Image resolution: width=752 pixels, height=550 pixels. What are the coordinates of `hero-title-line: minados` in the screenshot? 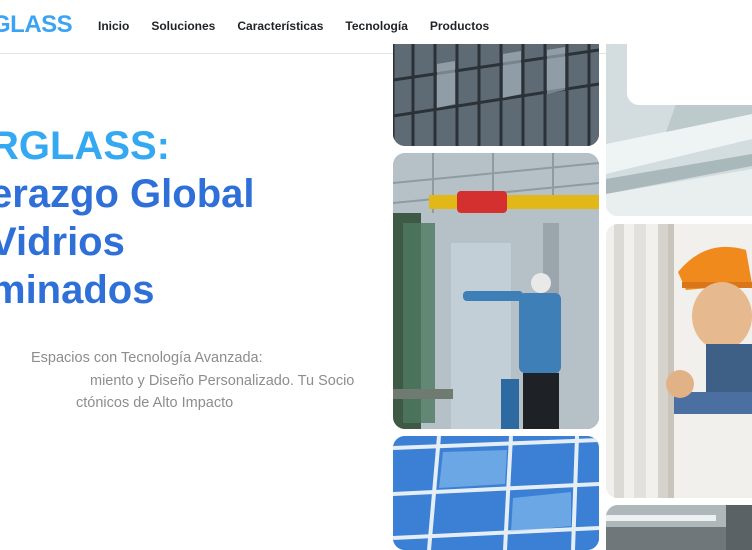 It's located at (77, 290).